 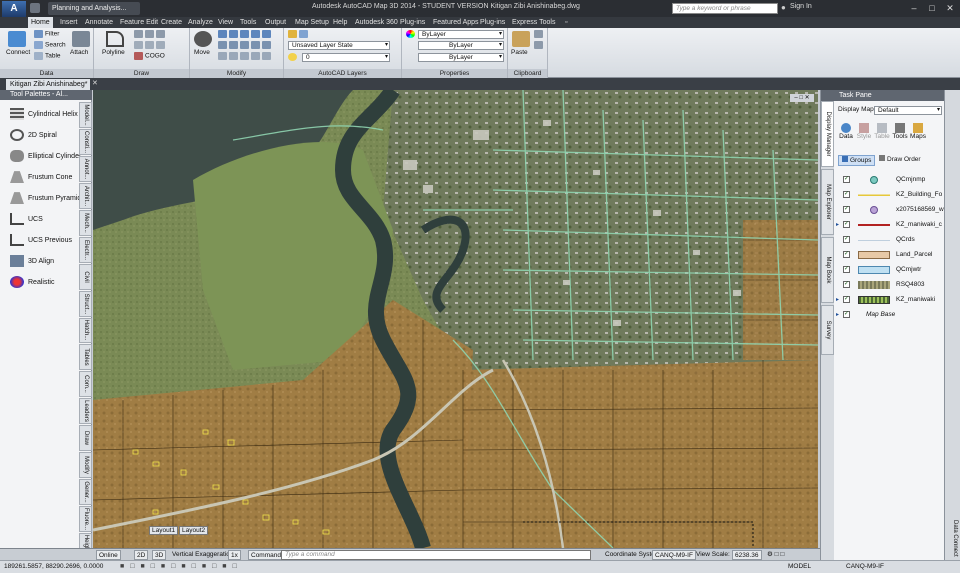 I want to click on tab-layout1: Layout1, so click(x=164, y=530).